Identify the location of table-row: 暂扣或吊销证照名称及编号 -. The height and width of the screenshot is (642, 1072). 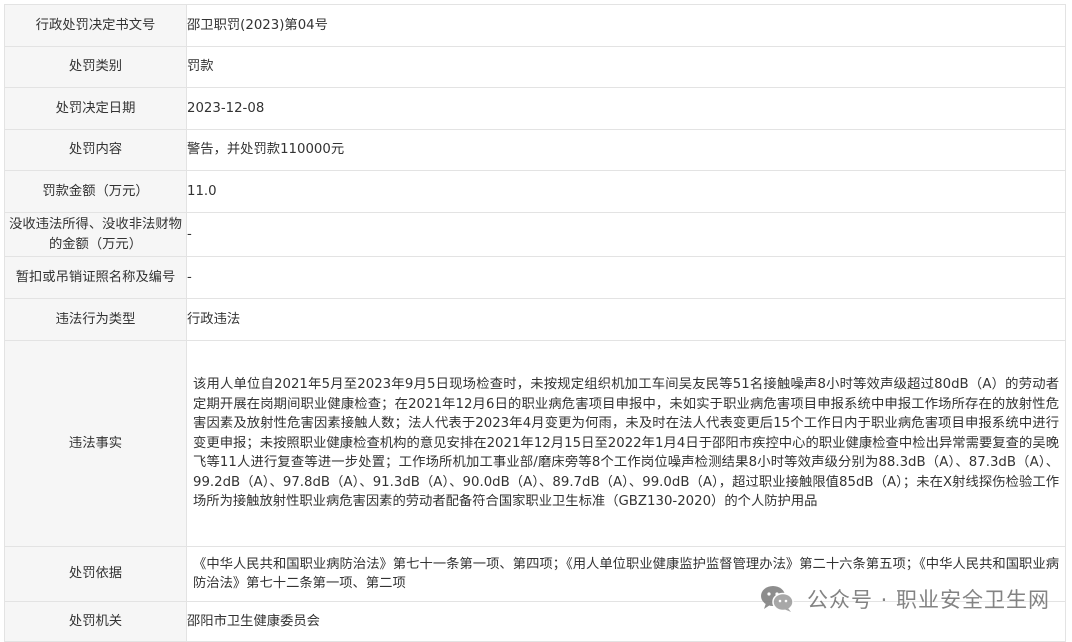
(535, 277).